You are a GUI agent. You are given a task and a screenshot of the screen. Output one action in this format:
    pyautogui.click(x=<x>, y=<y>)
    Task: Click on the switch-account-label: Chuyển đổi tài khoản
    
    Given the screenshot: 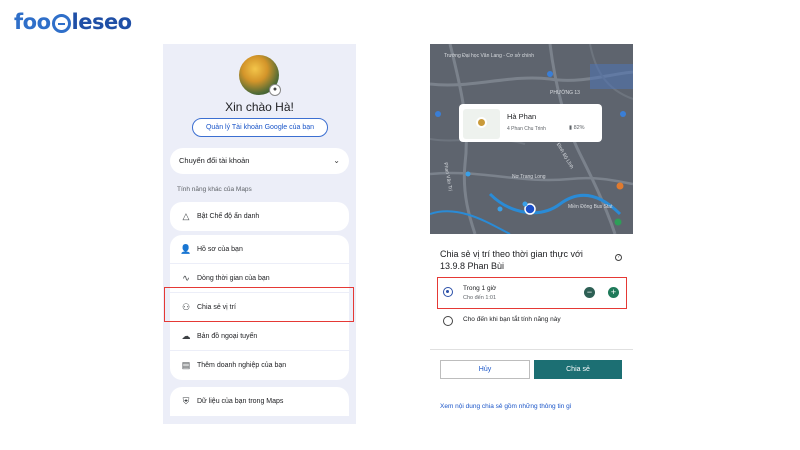 What is the action you would take?
    pyautogui.click(x=214, y=160)
    